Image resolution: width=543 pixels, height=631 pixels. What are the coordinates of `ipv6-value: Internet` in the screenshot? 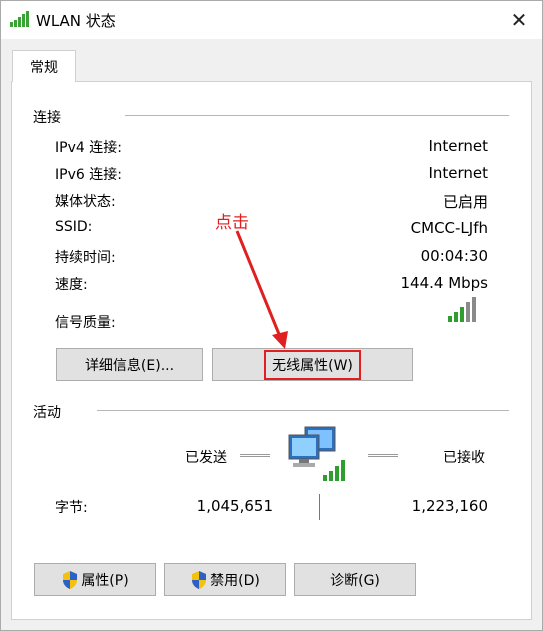 It's located at (458, 173).